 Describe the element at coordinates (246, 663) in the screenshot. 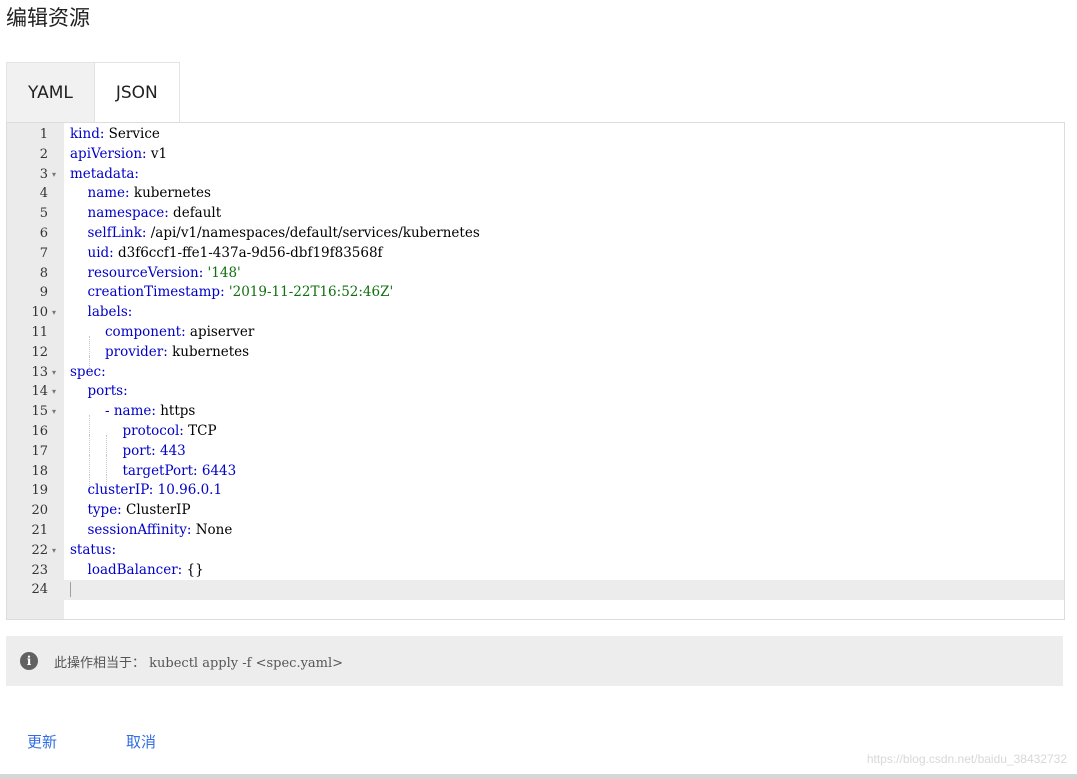

I see `info-command: kubectl apply -f <spec.yaml>` at that location.